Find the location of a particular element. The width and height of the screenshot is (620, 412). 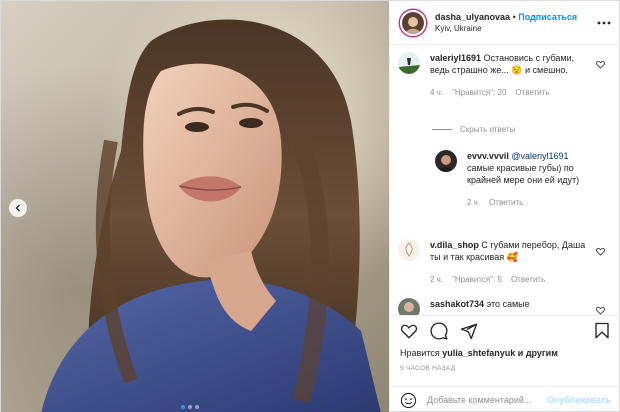

comment-mention: @valeriyl1691 is located at coordinates (539, 156).